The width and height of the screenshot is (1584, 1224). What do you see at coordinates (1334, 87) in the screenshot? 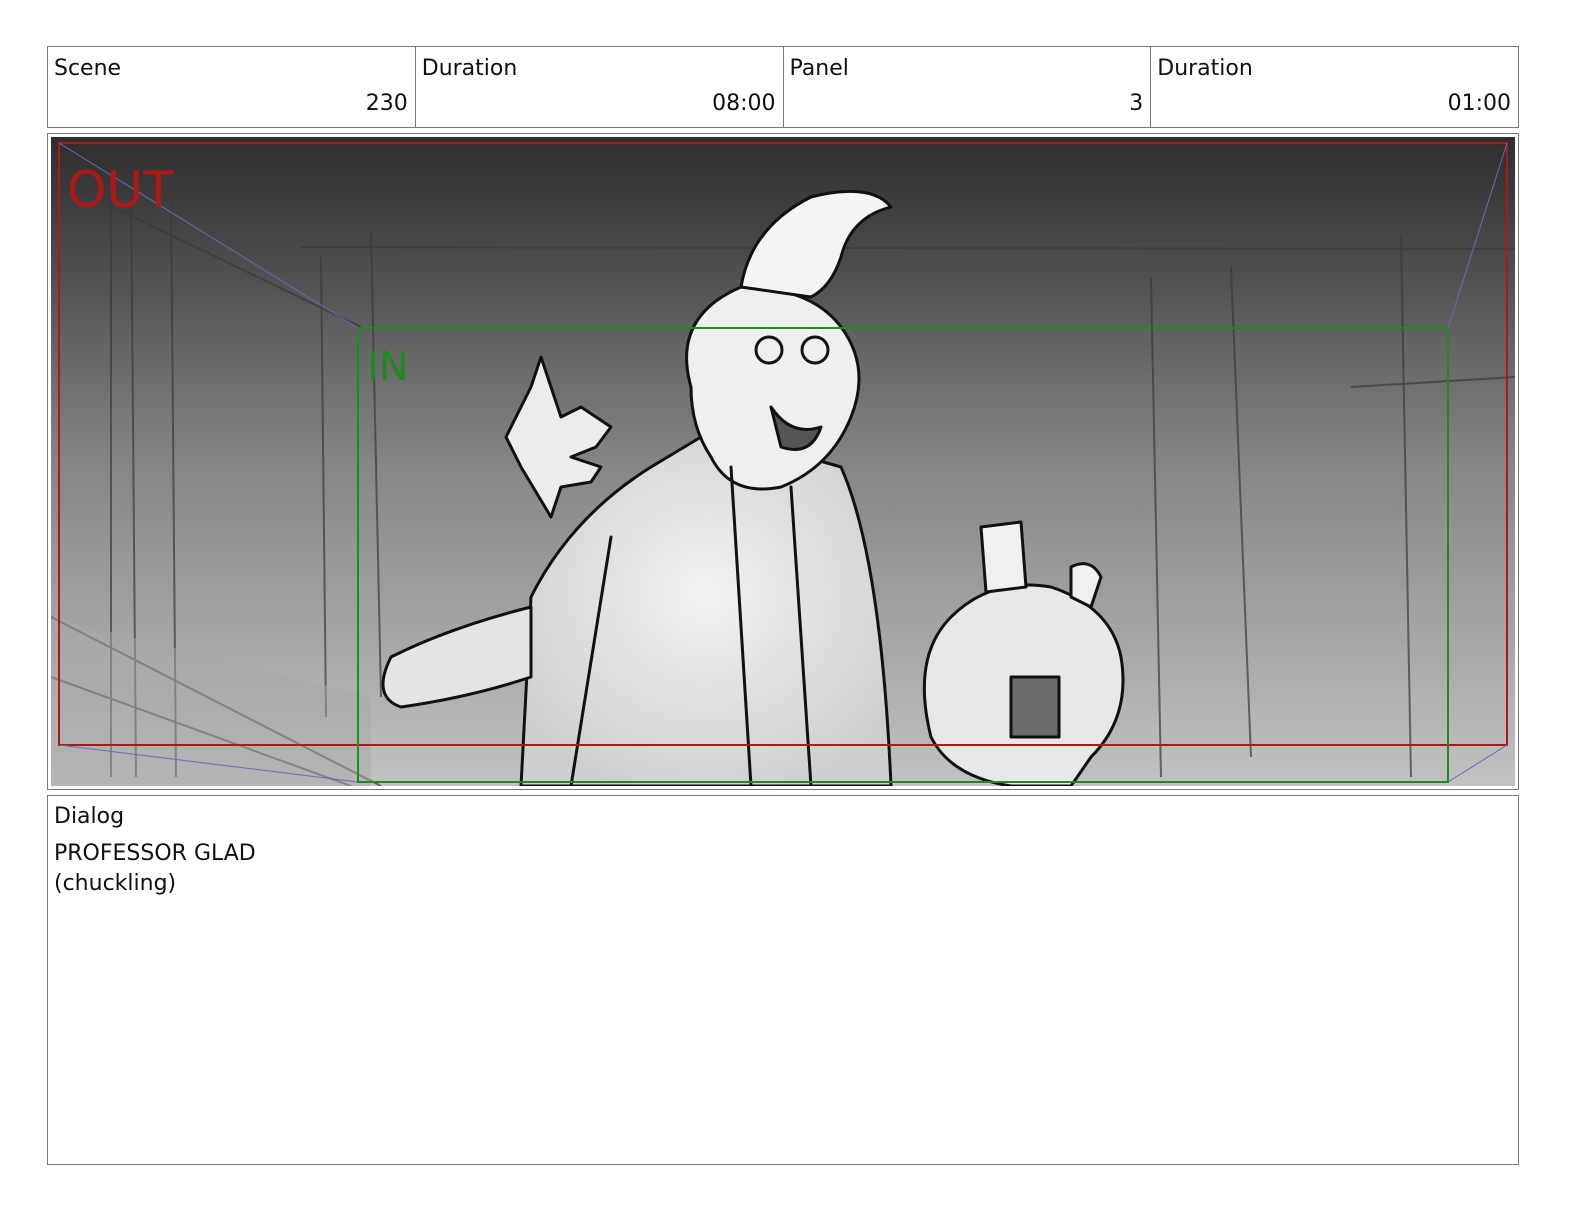
I see `panel-duration-cell: Duration 01:00` at bounding box center [1334, 87].